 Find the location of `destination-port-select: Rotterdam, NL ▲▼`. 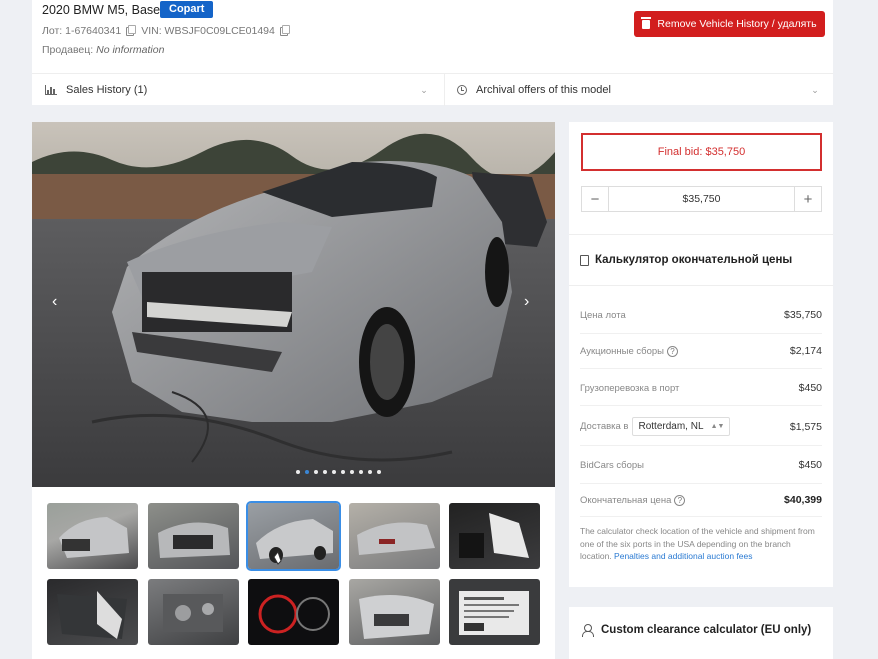

destination-port-select: Rotterdam, NL ▲▼ is located at coordinates (681, 426).